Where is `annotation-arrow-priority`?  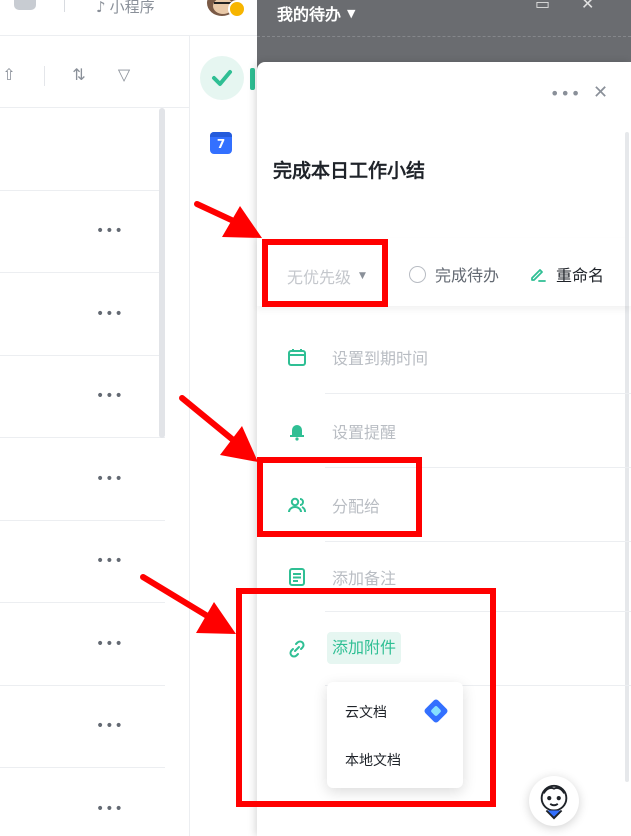 annotation-arrow-priority is located at coordinates (228, 219).